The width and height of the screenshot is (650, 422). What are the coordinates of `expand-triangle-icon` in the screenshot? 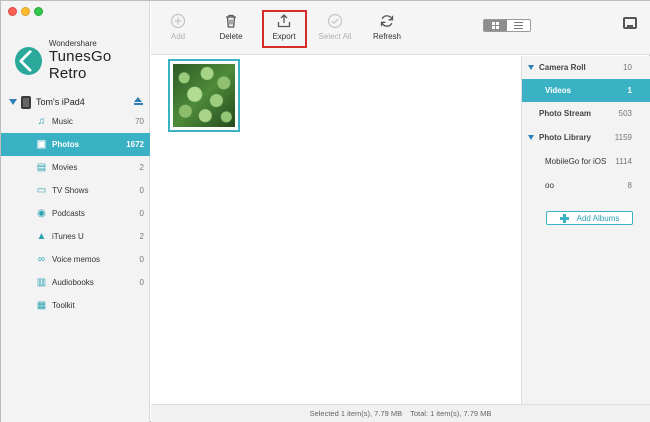 It's located at (13, 102).